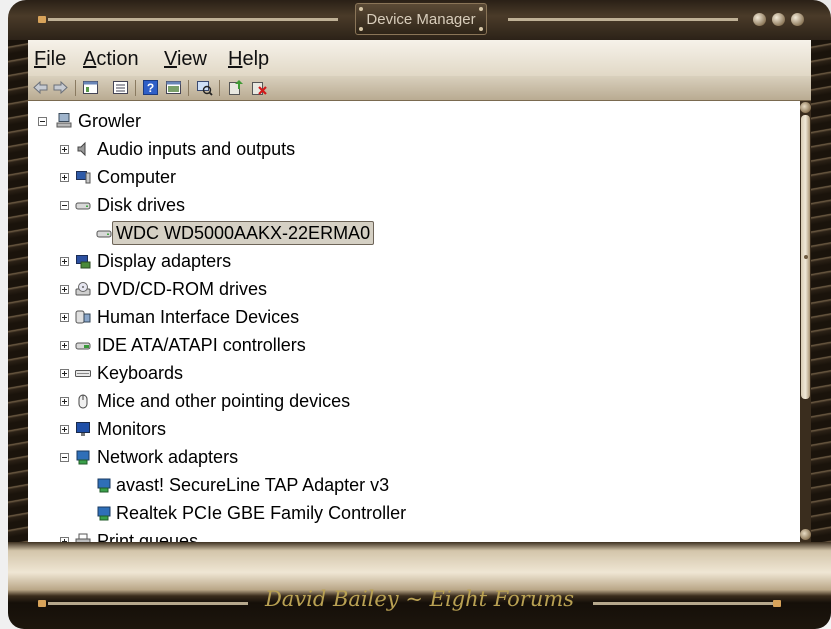 This screenshot has height=629, width=831. What do you see at coordinates (258, 87) in the screenshot?
I see `uninstall-icon` at bounding box center [258, 87].